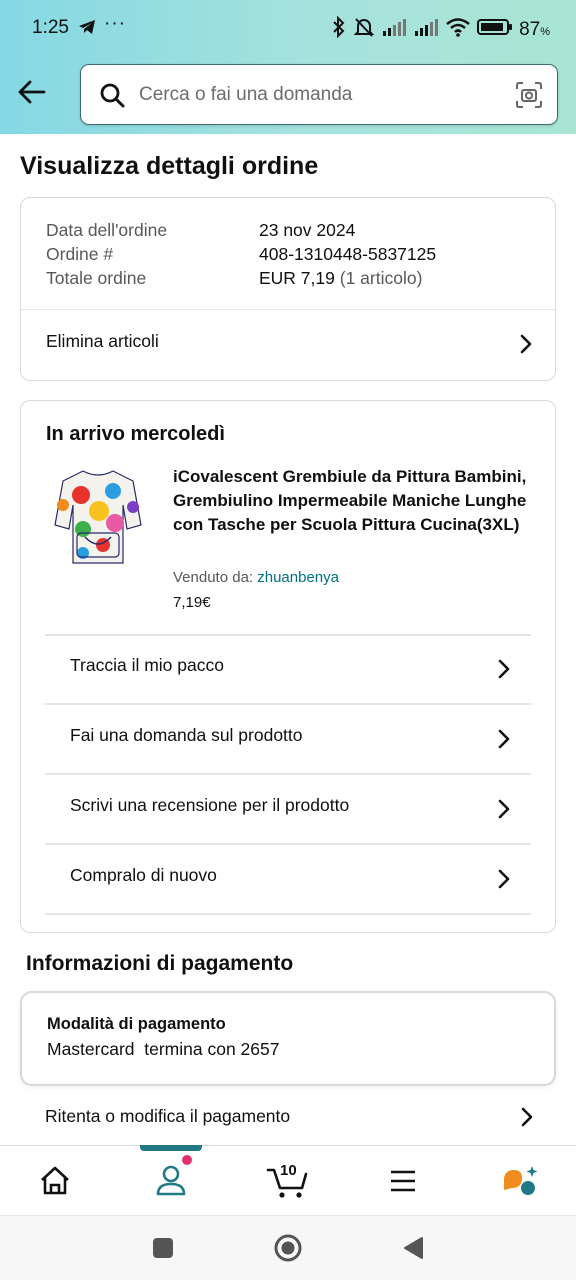 This screenshot has height=1280, width=576. I want to click on seller-info: Venduto da: zhuanbenya, so click(256, 577).